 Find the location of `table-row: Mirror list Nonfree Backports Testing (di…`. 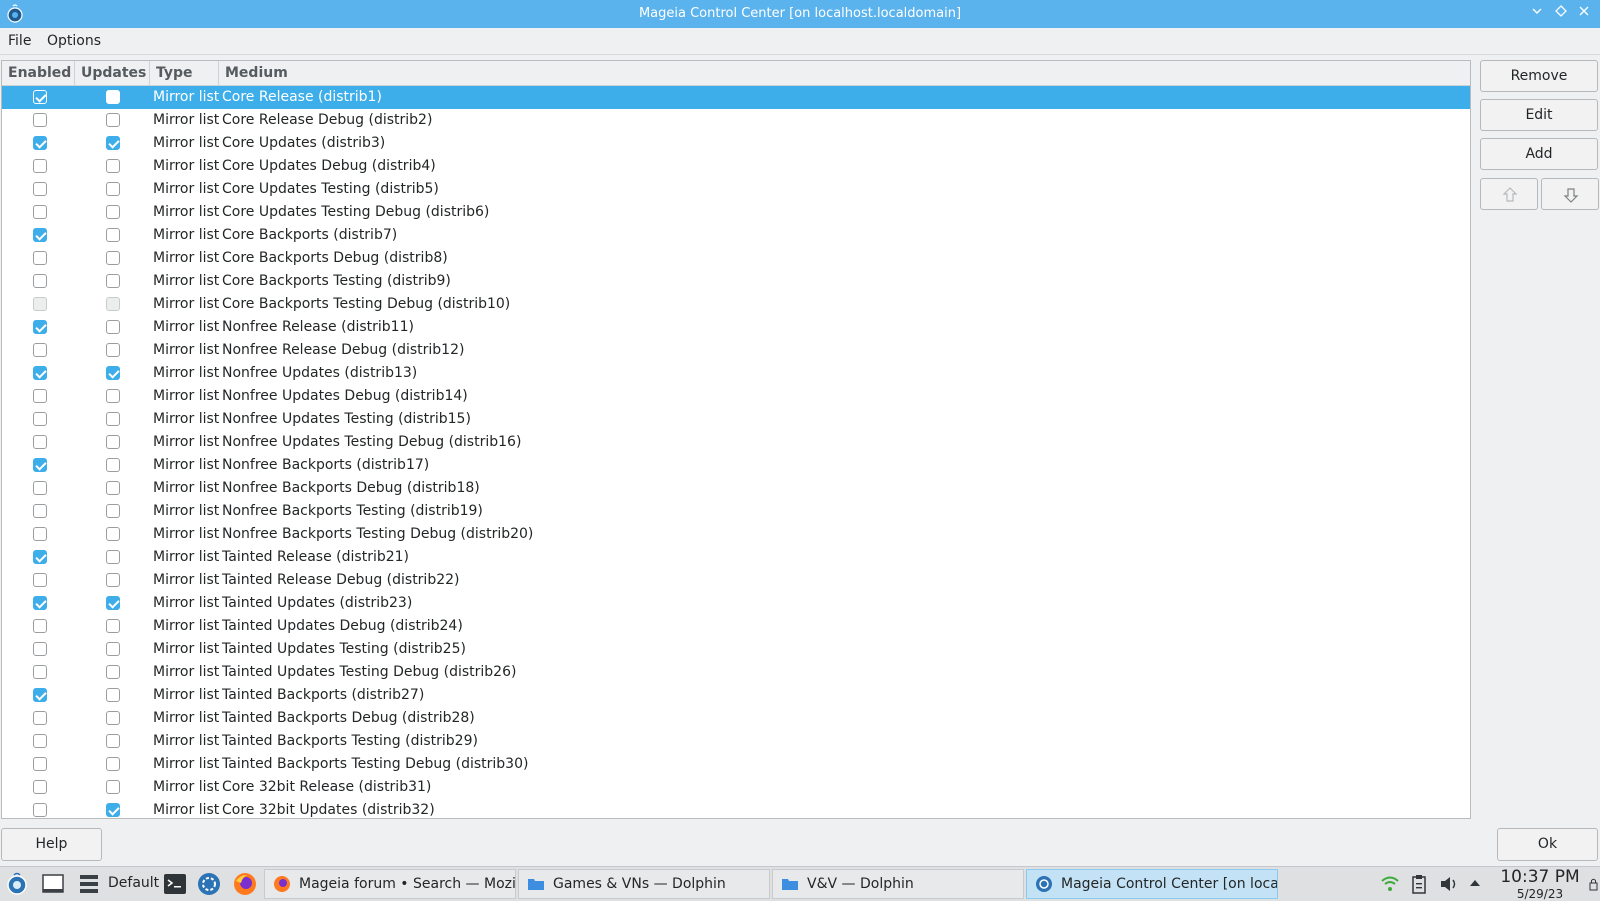

table-row: Mirror list Nonfree Backports Testing (di… is located at coordinates (736, 511).